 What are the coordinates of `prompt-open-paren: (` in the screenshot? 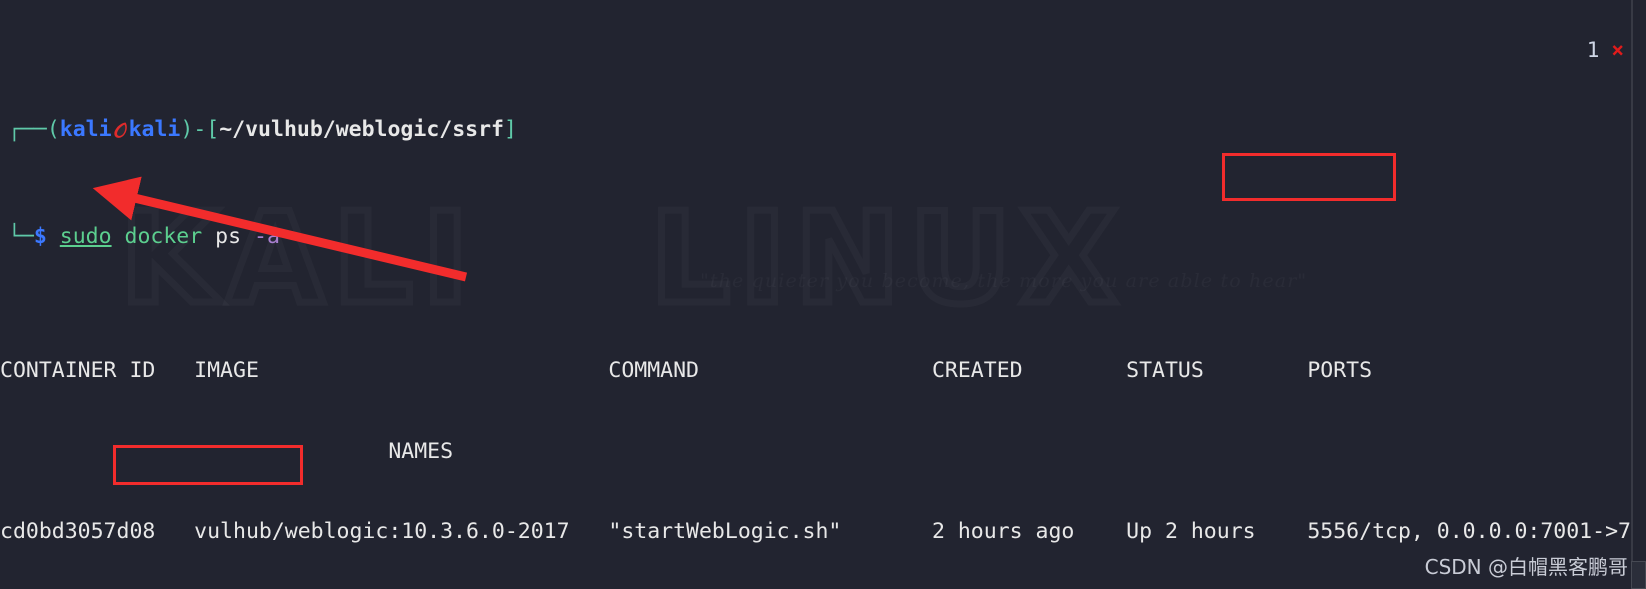 It's located at (53, 130).